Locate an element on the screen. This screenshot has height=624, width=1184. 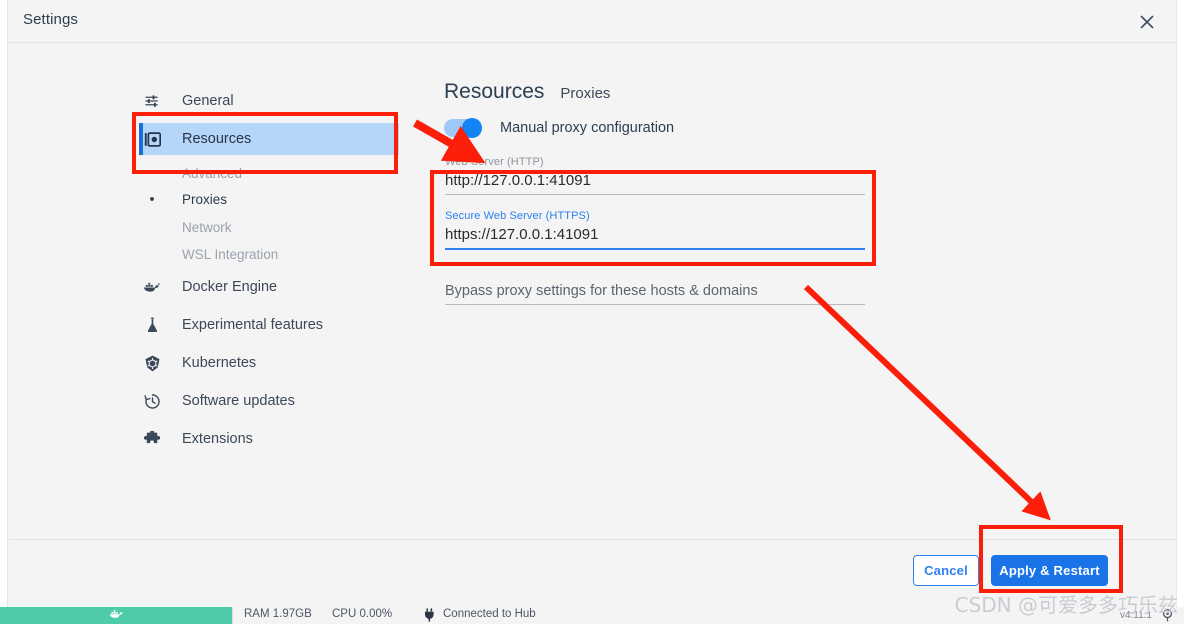
http-proxy-label: Web Server (HTTP) is located at coordinates (494, 162).